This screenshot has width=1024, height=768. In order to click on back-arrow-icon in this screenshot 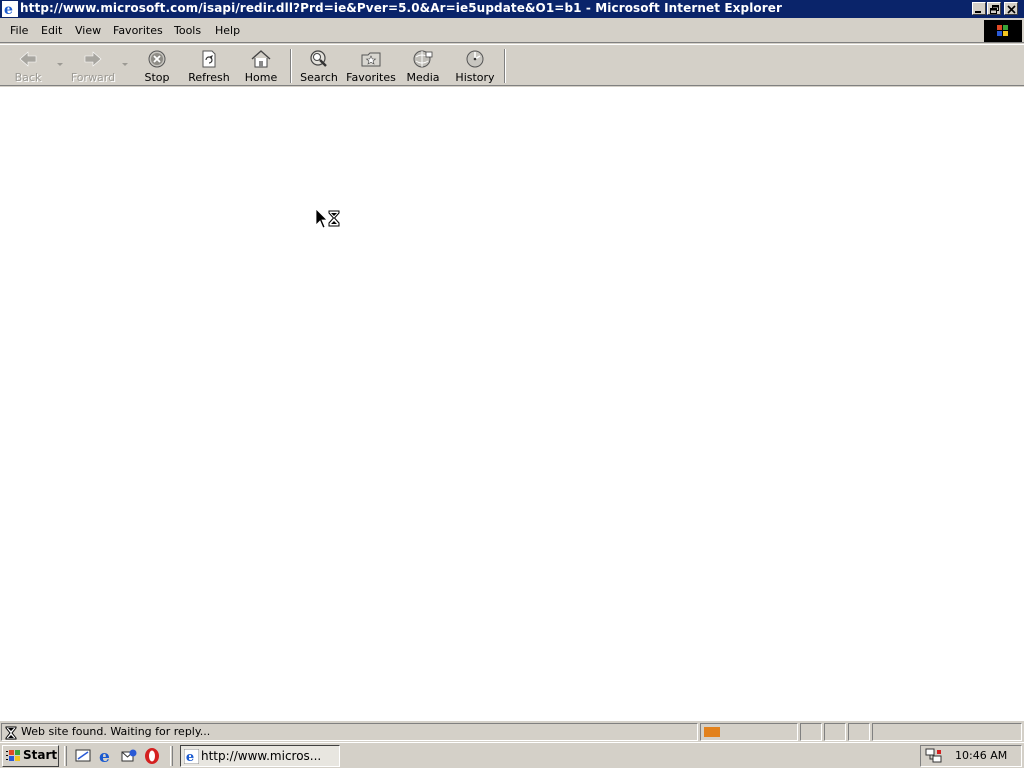, I will do `click(28, 59)`.